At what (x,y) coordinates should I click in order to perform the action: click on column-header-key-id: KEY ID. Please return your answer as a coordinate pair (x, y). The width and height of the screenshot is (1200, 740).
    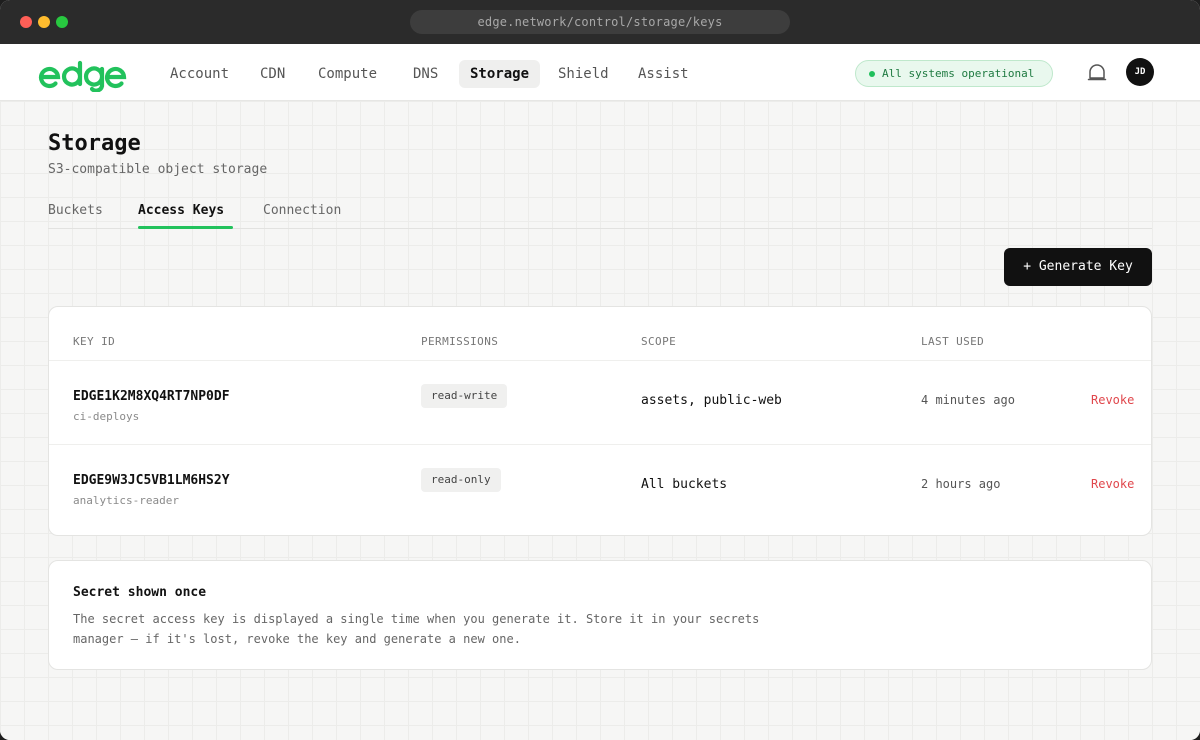
    Looking at the image, I should click on (94, 341).